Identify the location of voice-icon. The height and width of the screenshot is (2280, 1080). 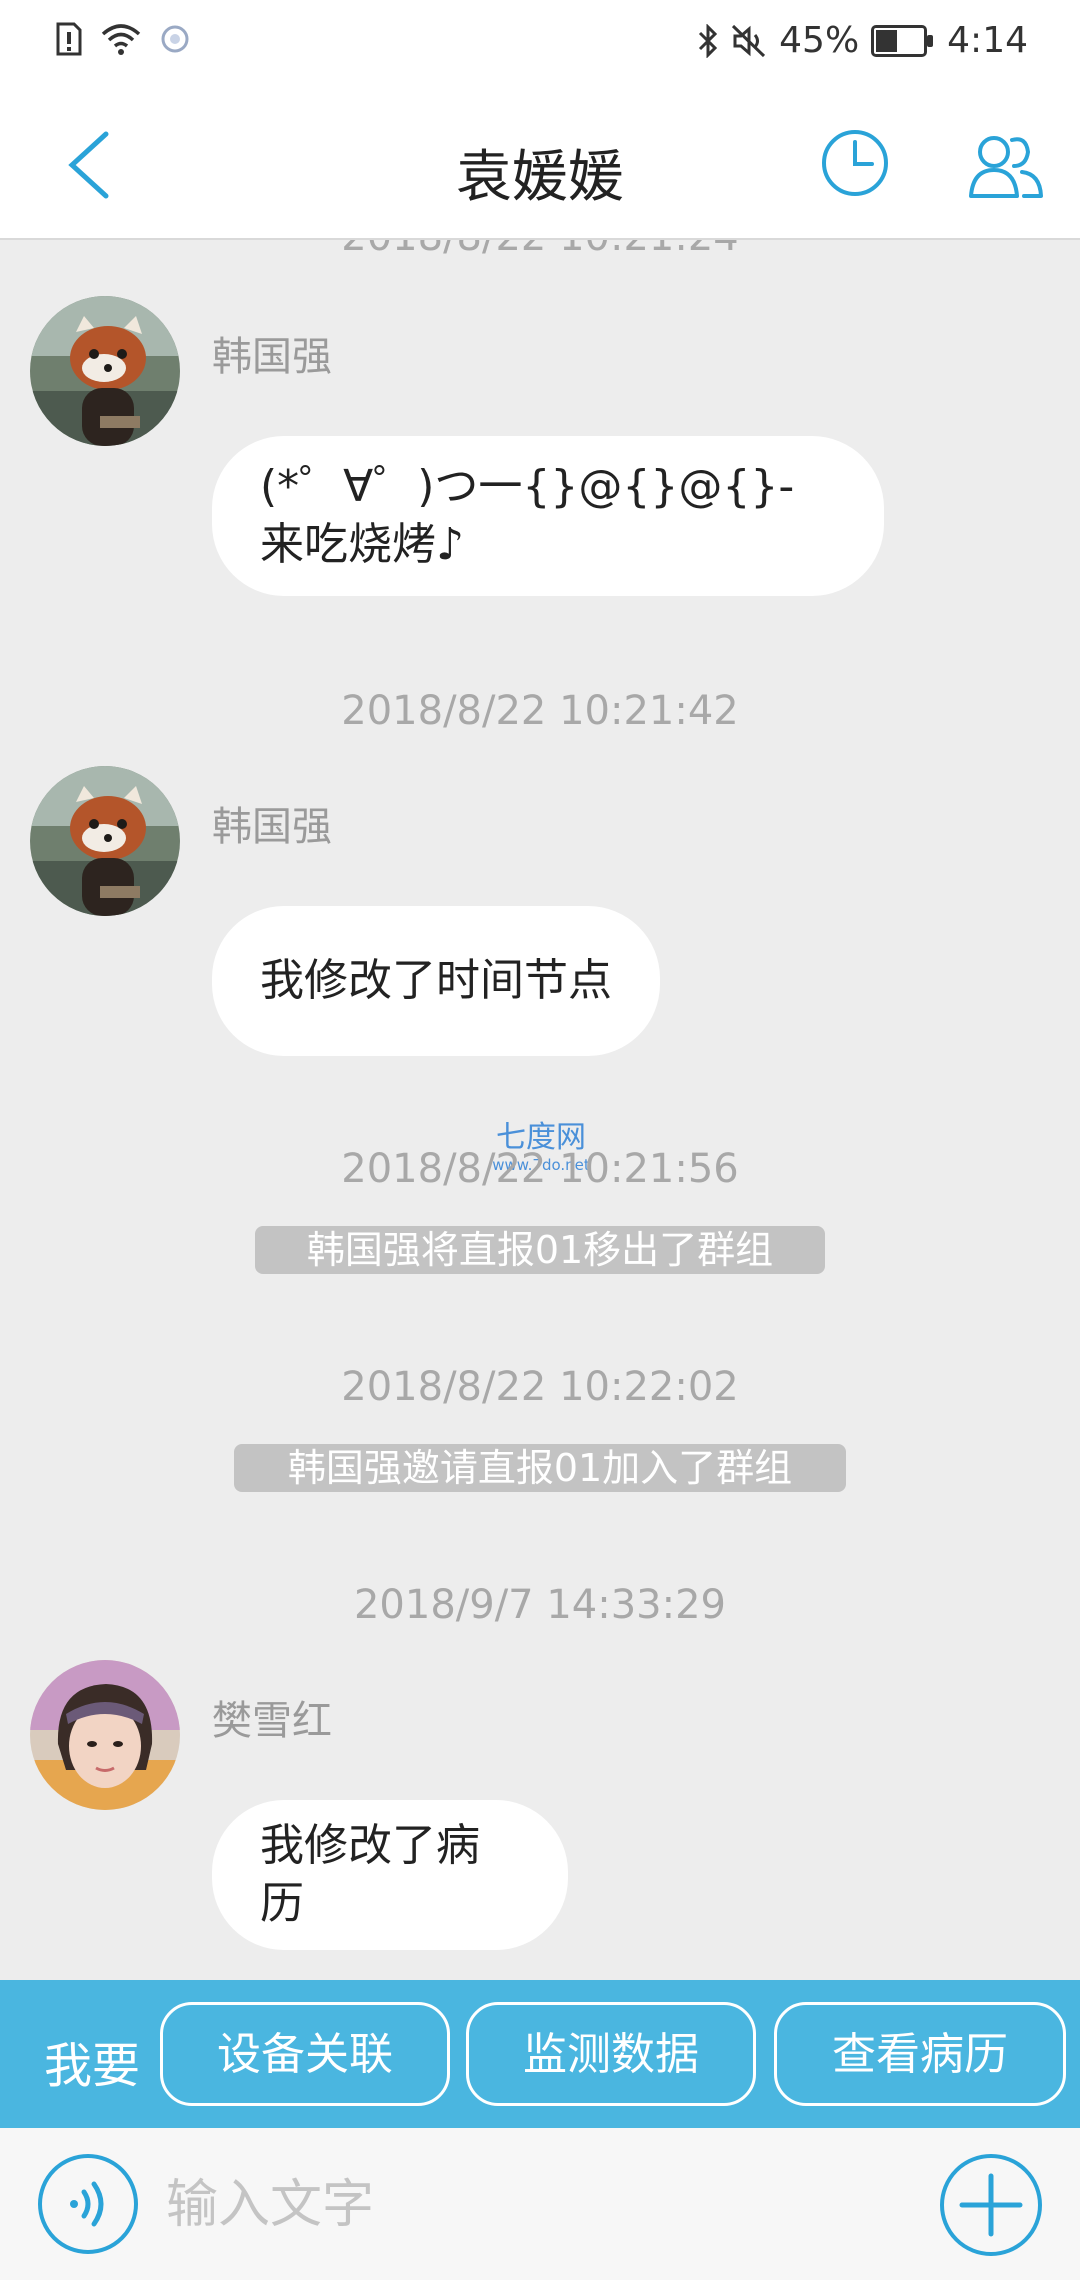
(88, 2204).